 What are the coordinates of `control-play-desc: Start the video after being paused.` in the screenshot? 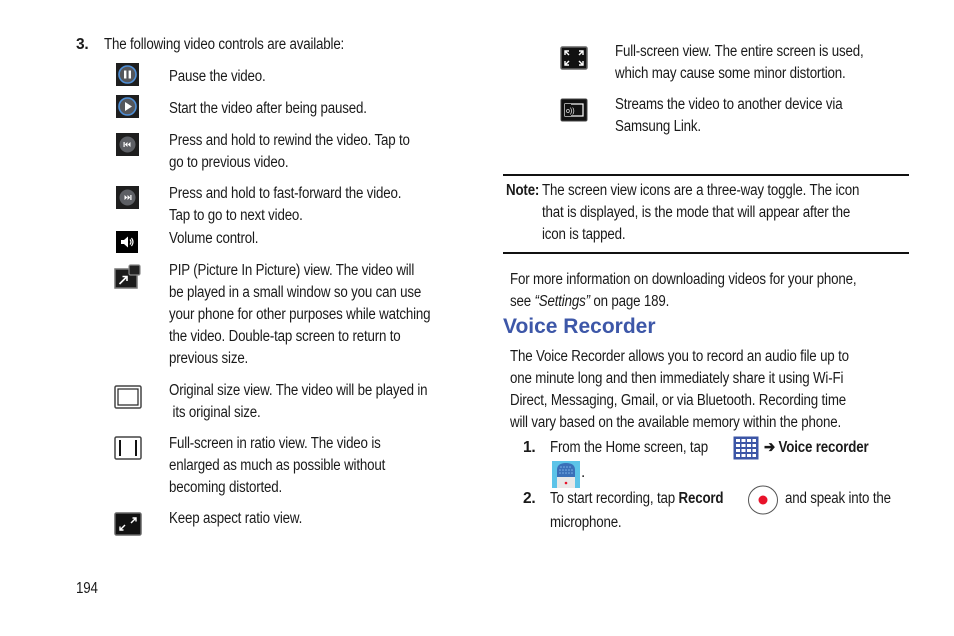 It's located at (268, 108).